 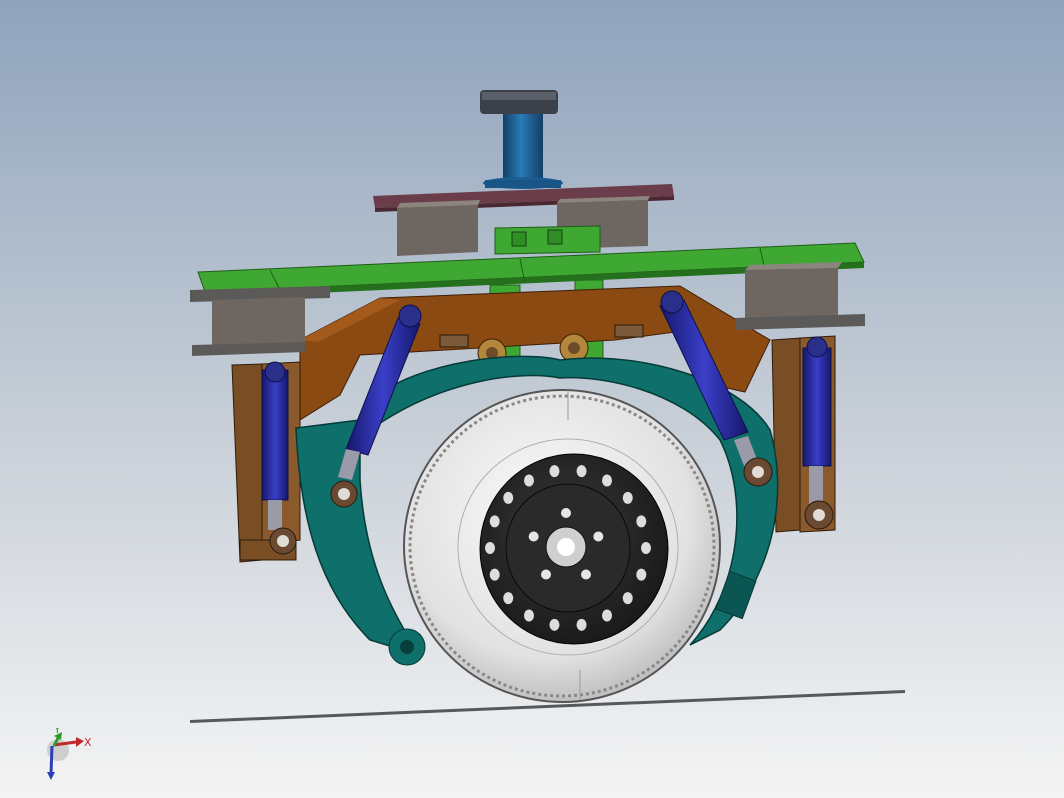 What do you see at coordinates (57, 732) in the screenshot?
I see `y-axis-label: Y` at bounding box center [57, 732].